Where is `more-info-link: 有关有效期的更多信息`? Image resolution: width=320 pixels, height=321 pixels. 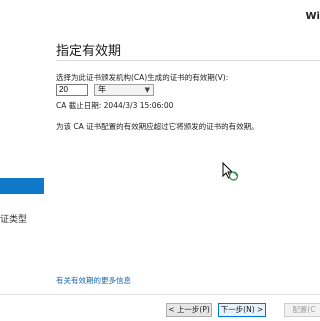 more-info-link: 有关有效期的更多信息 is located at coordinates (93, 280).